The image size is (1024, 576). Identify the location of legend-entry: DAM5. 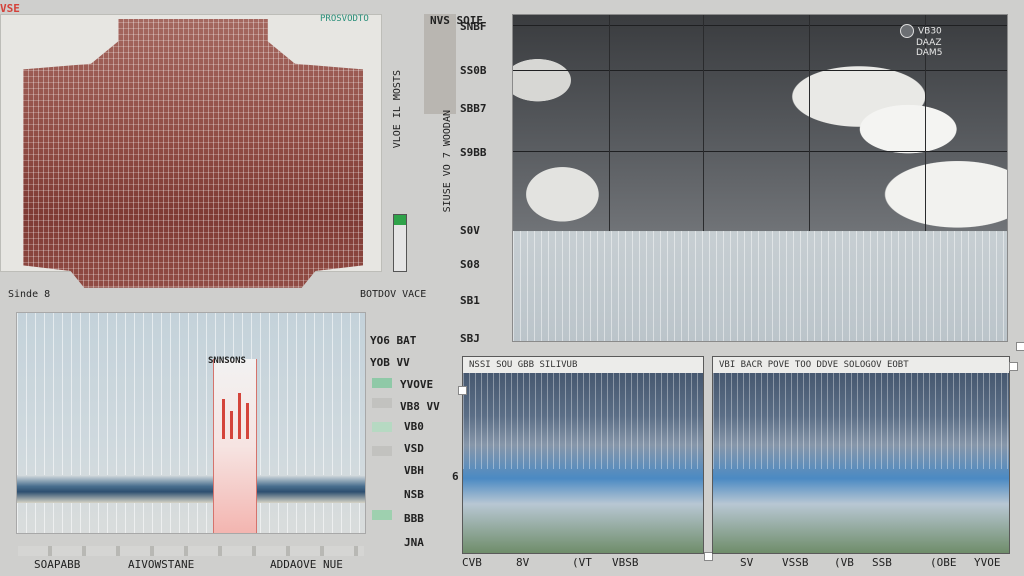
(929, 53).